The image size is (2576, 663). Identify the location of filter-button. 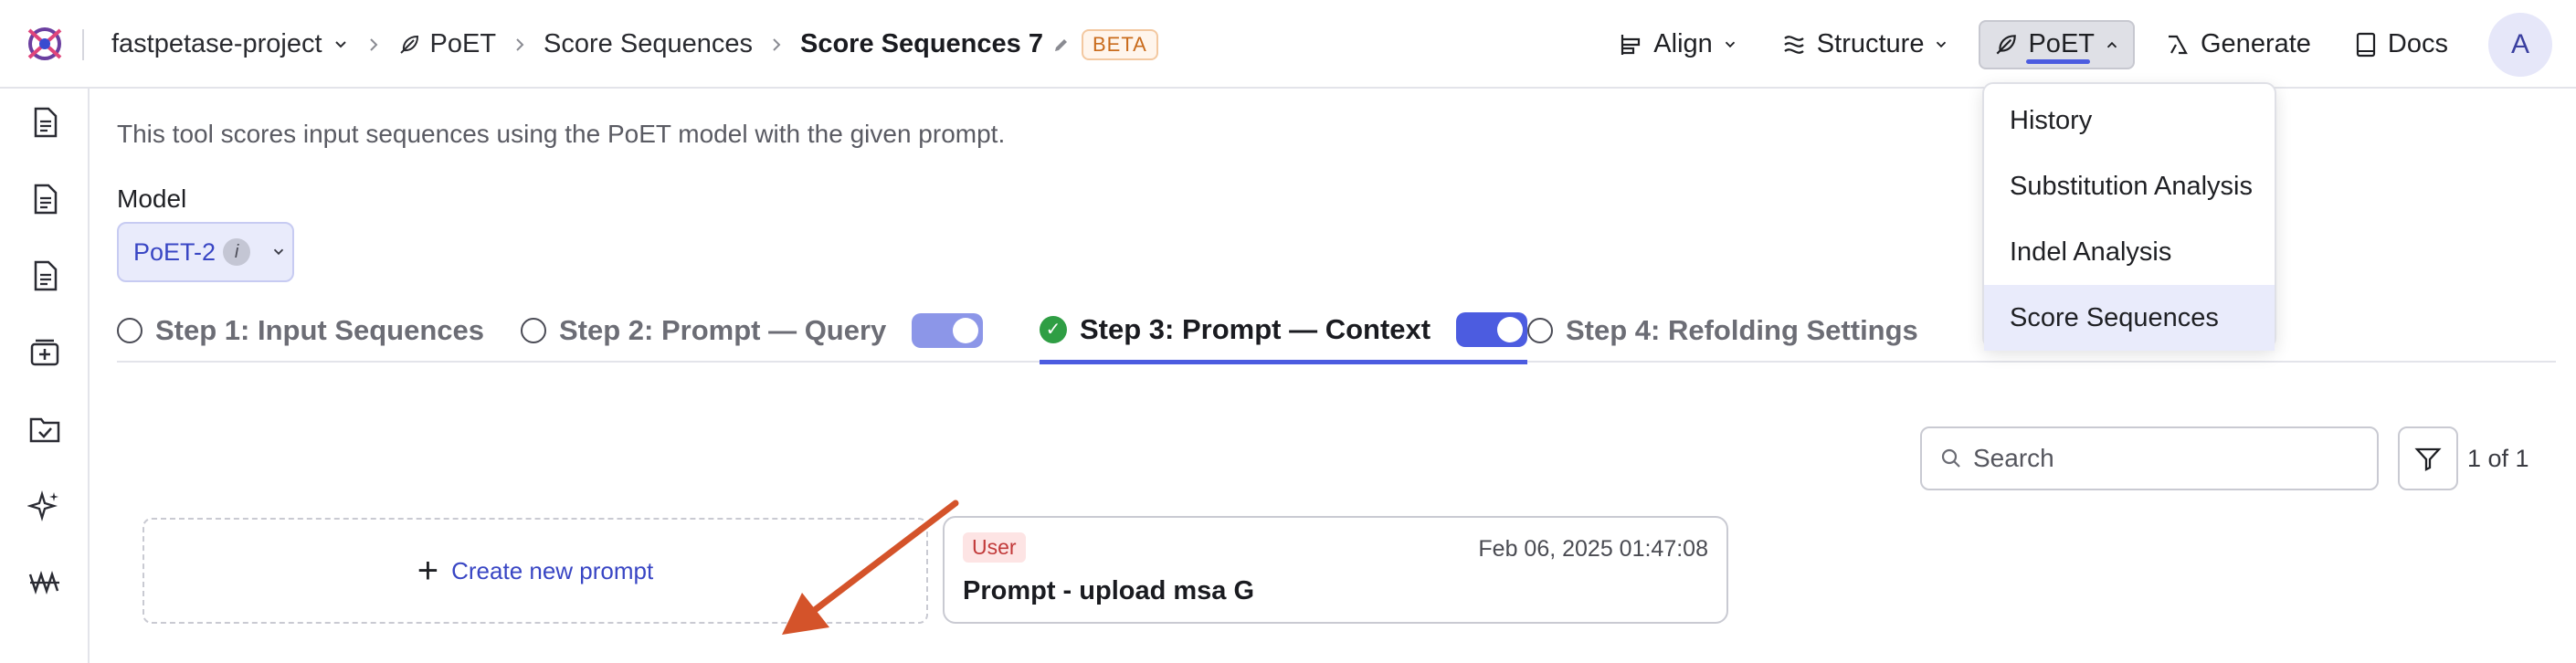
(2428, 458).